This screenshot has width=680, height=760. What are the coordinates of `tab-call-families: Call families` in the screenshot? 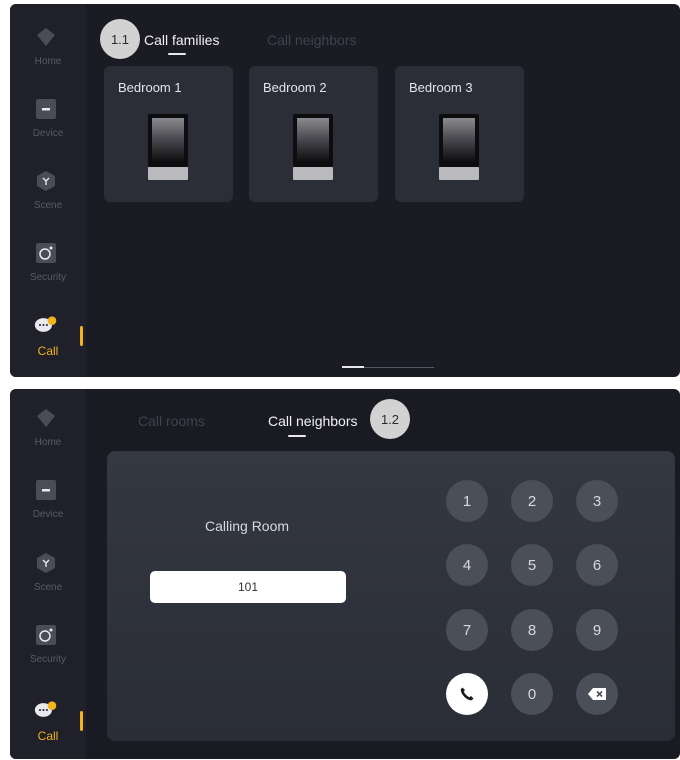 It's located at (181, 40).